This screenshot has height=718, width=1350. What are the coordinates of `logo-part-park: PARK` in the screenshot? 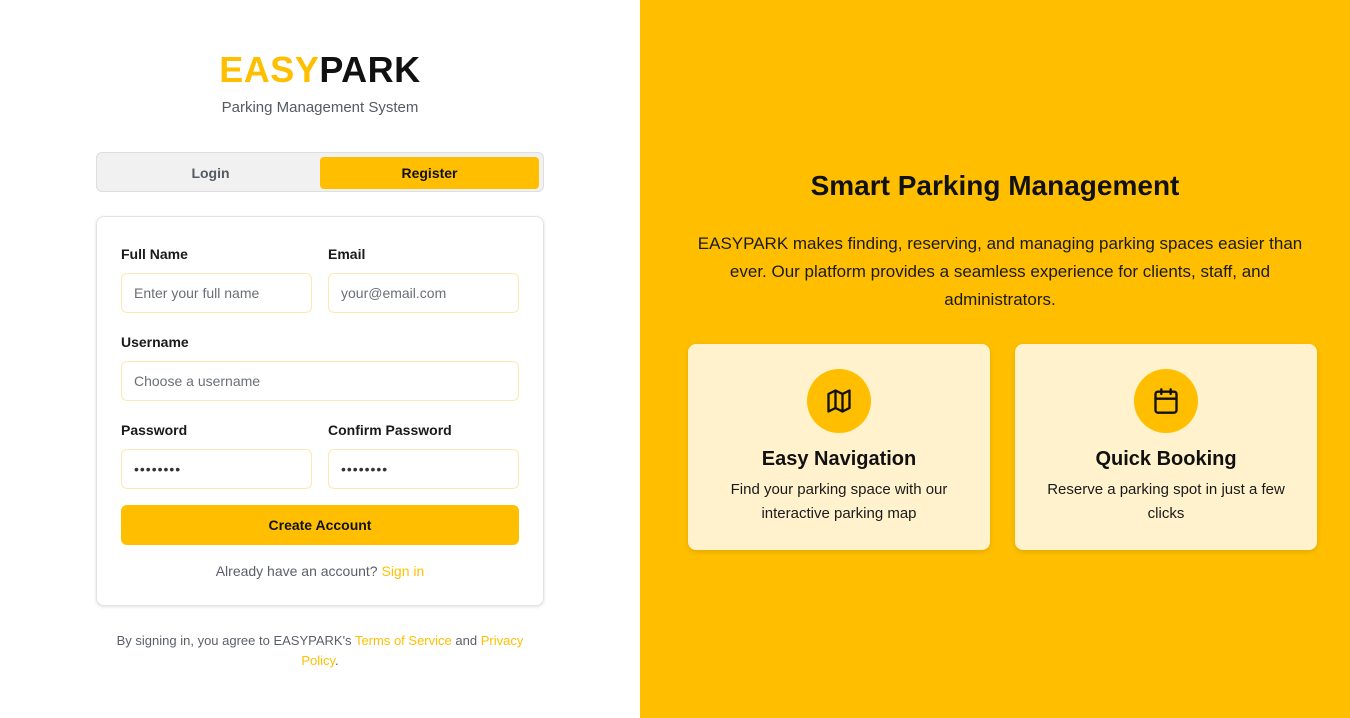 It's located at (370, 69).